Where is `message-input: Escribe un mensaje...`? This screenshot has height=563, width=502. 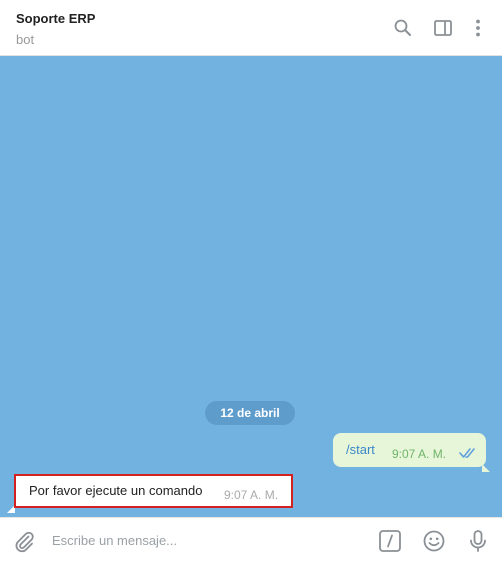
message-input: Escribe un mensaje... is located at coordinates (114, 540).